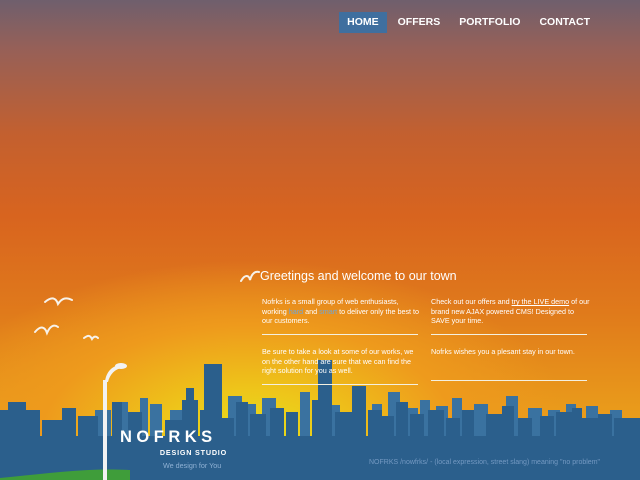 The image size is (640, 480). Describe the element at coordinates (192, 465) in the screenshot. I see `logo-tagline: We design for You` at that location.